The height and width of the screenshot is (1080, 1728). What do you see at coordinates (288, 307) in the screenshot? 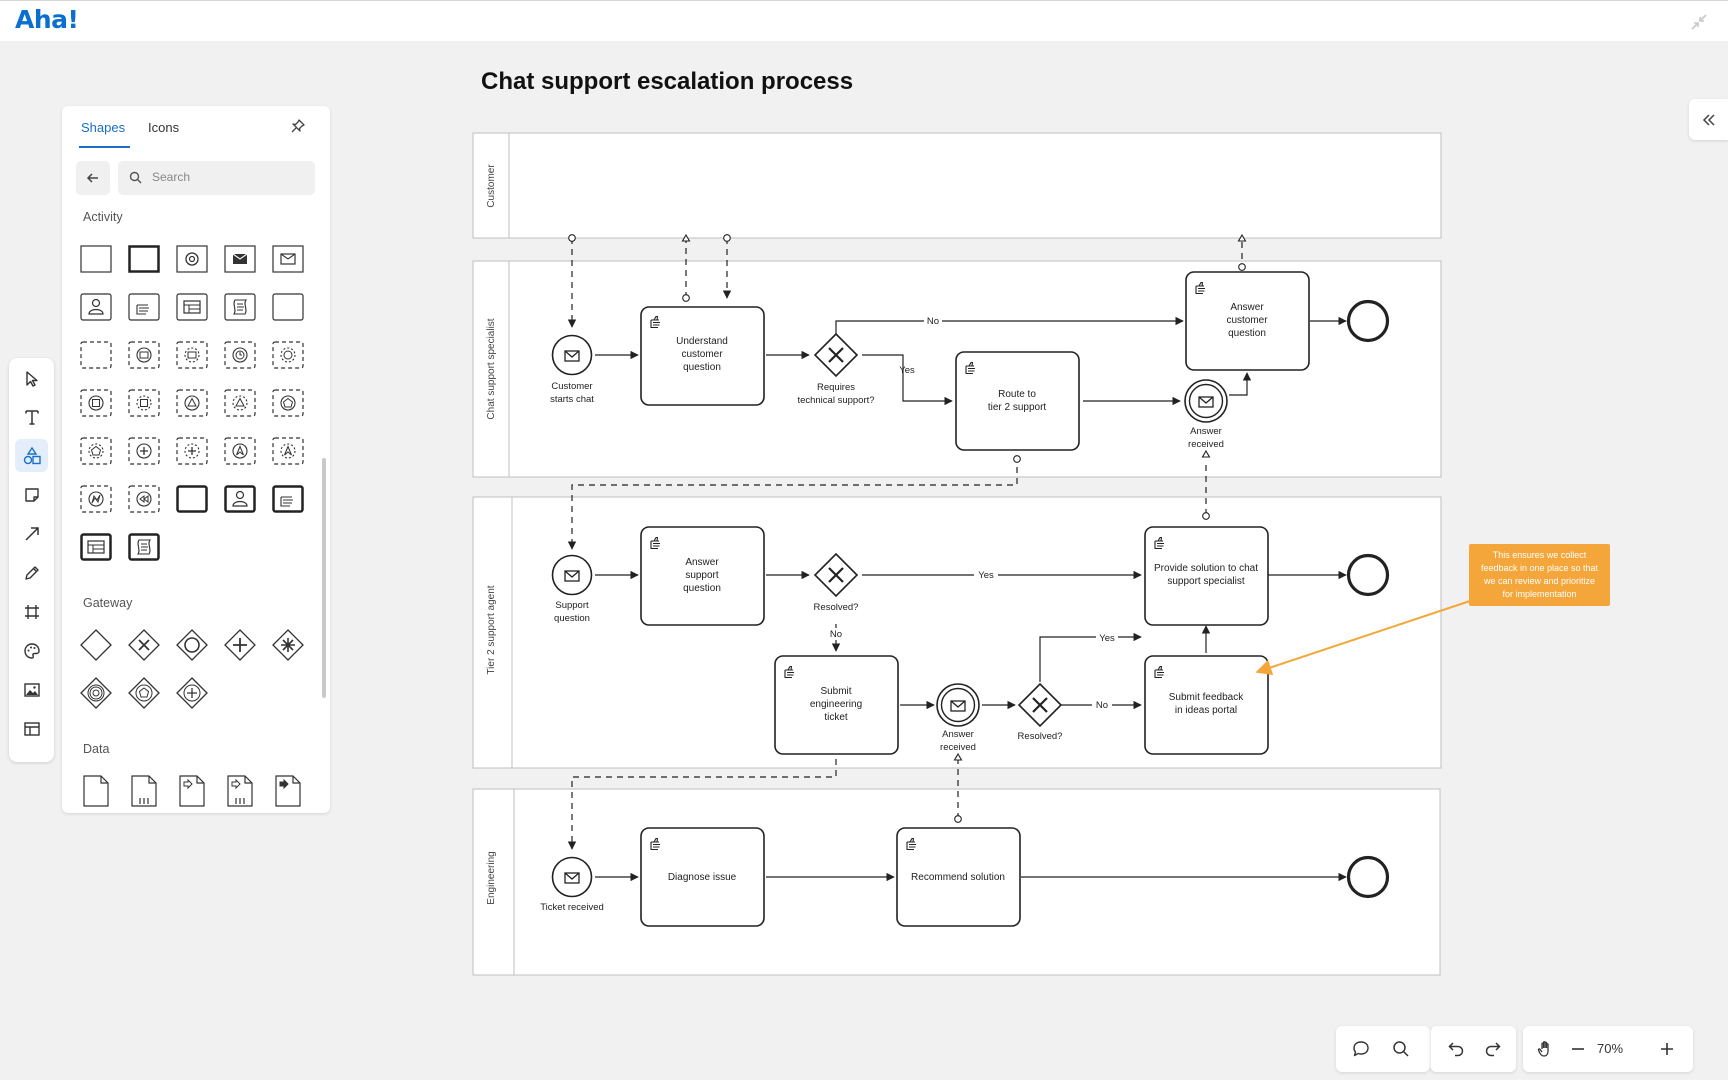
I see `shape-rounded-task` at bounding box center [288, 307].